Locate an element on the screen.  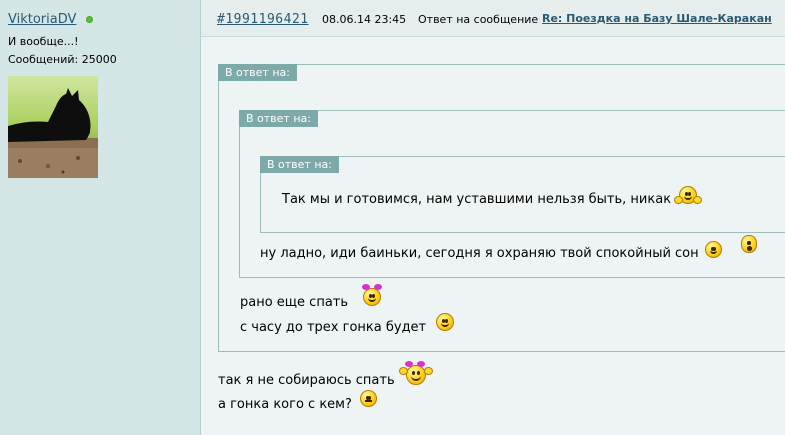
online-status-icon is located at coordinates (89, 19).